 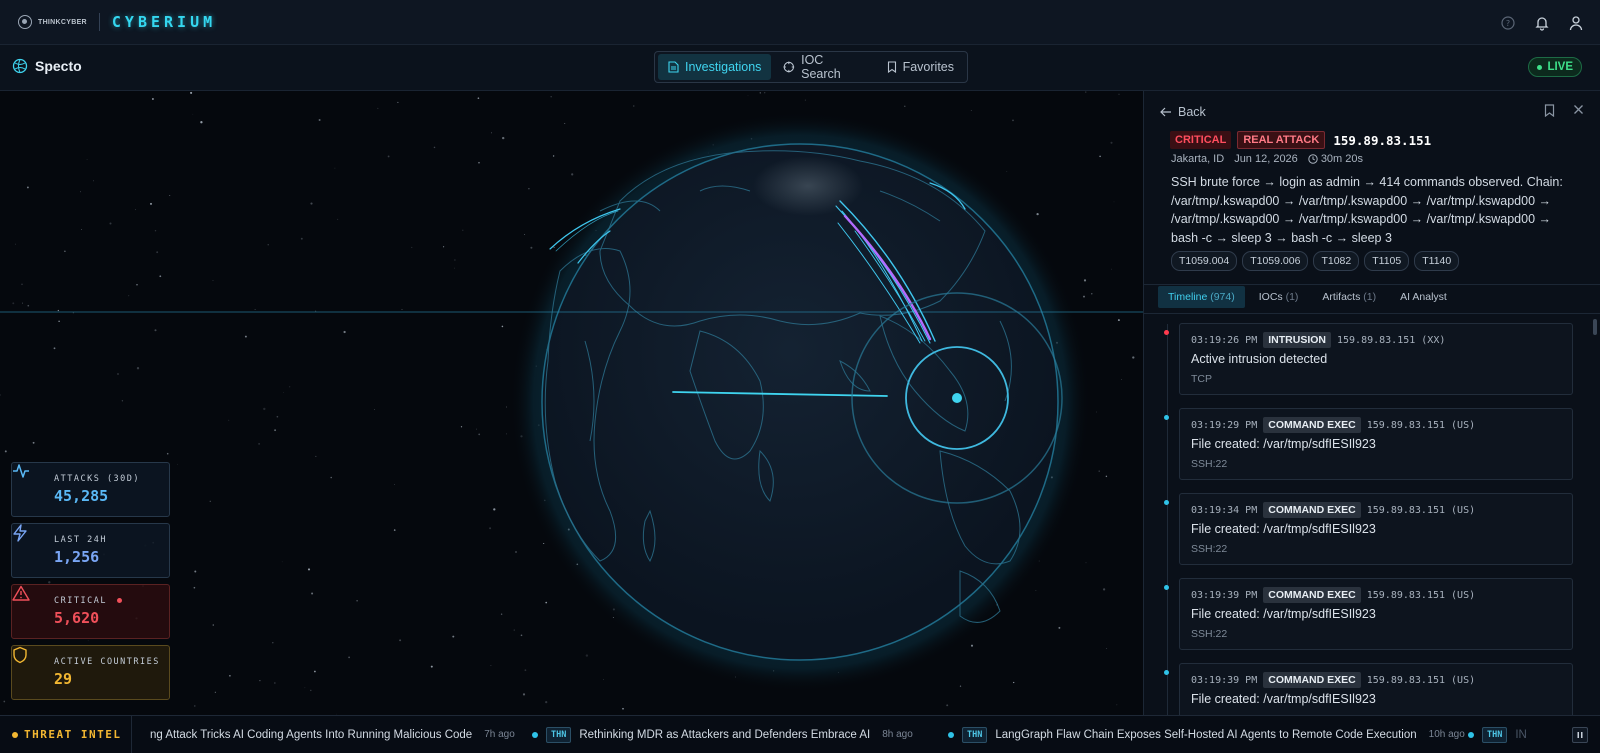 I want to click on critical-dot, so click(x=119, y=600).